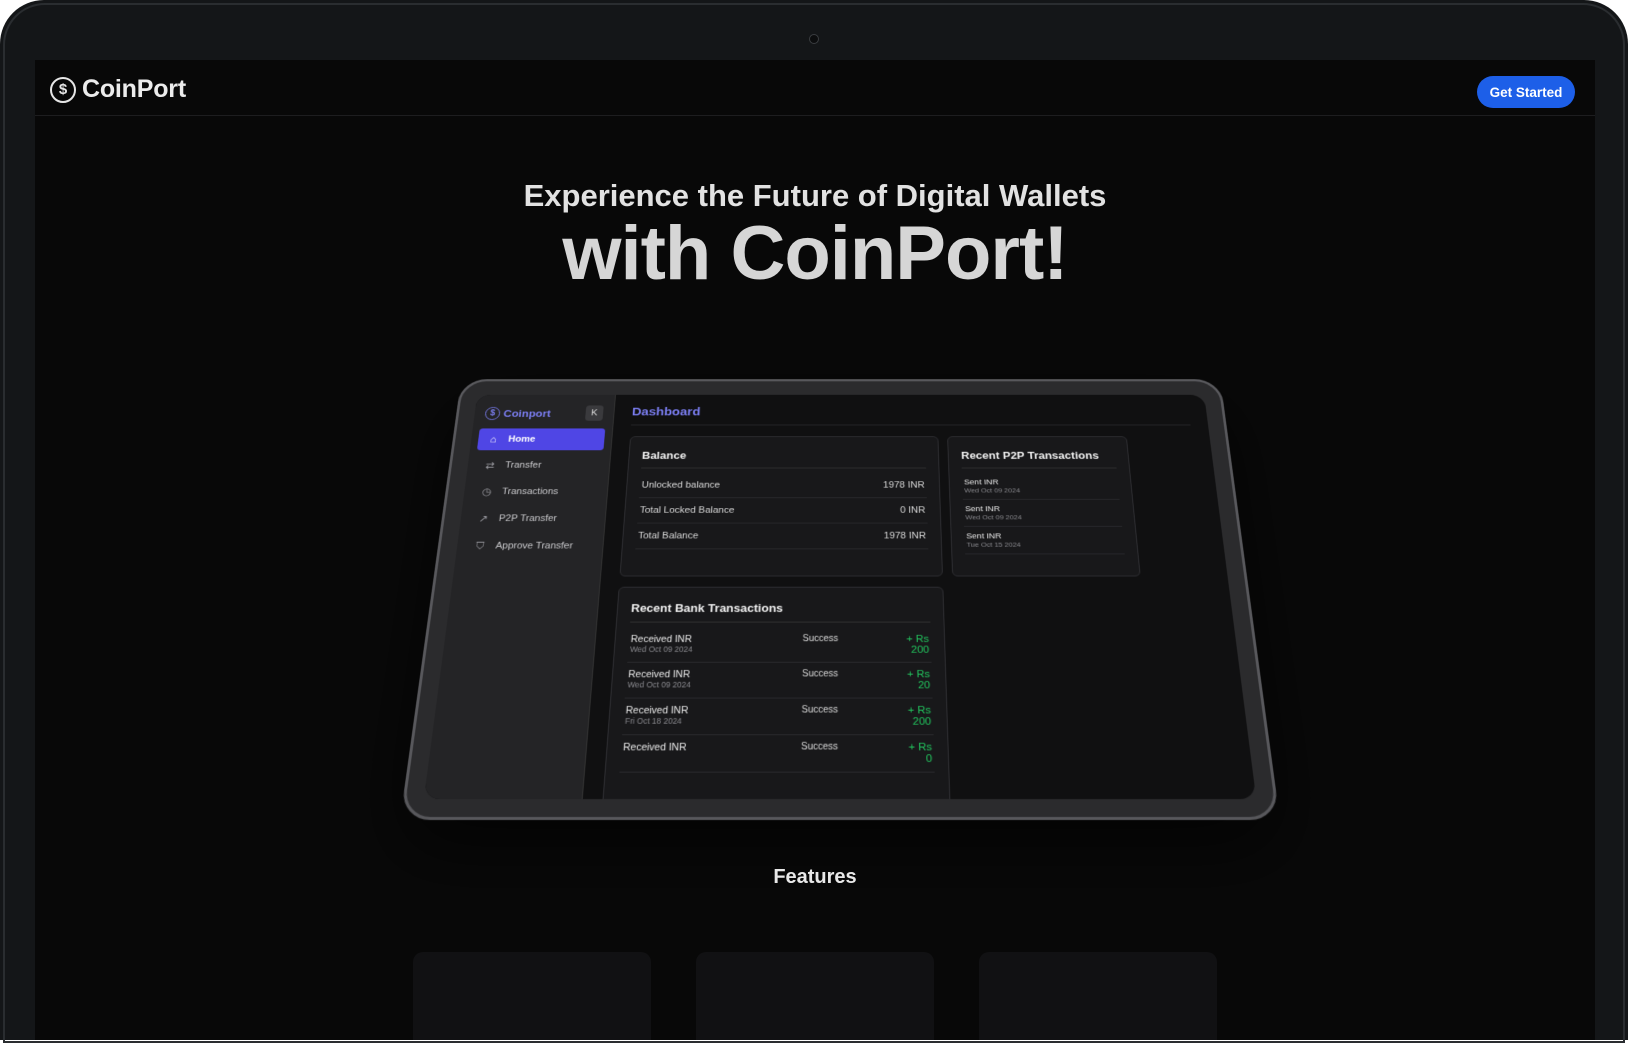  I want to click on clock-icon: ◷, so click(487, 491).